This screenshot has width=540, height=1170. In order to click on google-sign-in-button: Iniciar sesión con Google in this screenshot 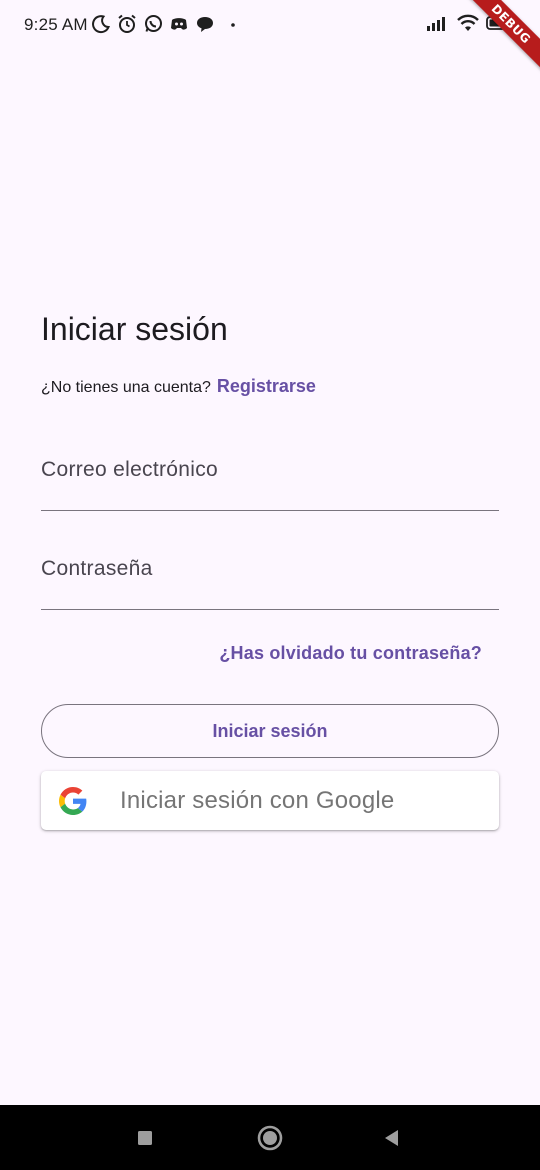, I will do `click(270, 800)`.